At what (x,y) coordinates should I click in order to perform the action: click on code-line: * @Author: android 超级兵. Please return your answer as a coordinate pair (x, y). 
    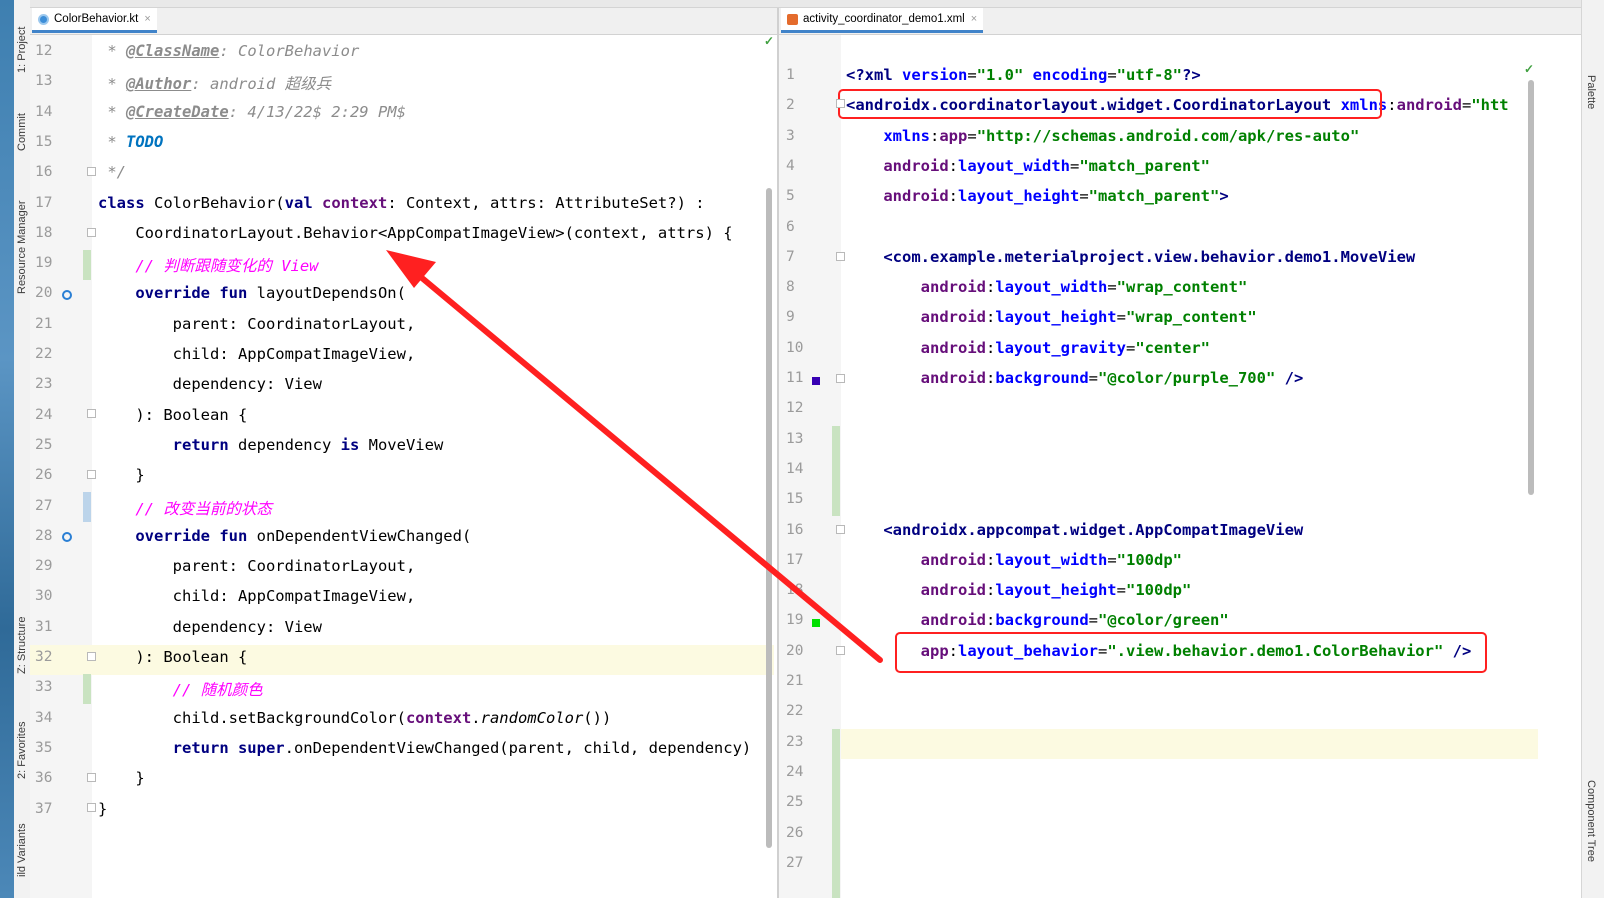
    Looking at the image, I should click on (214, 83).